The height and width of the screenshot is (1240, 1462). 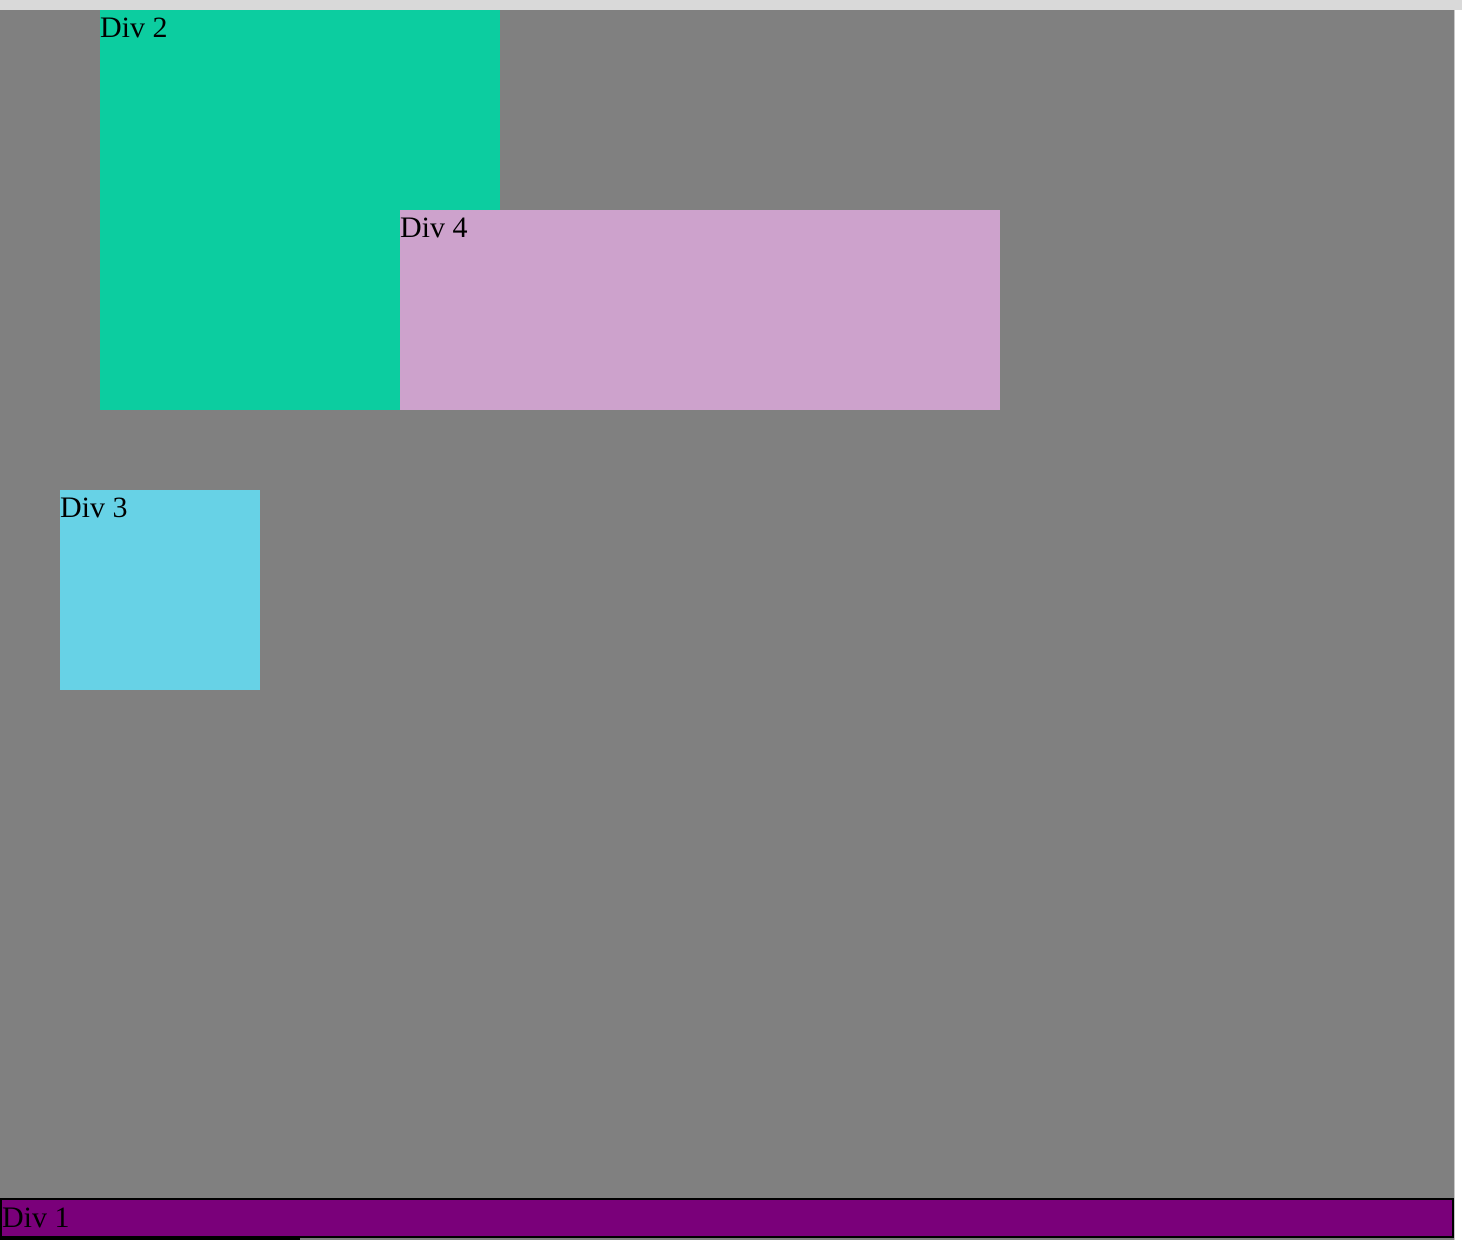 What do you see at coordinates (94, 507) in the screenshot?
I see `div-3-label: Div 3` at bounding box center [94, 507].